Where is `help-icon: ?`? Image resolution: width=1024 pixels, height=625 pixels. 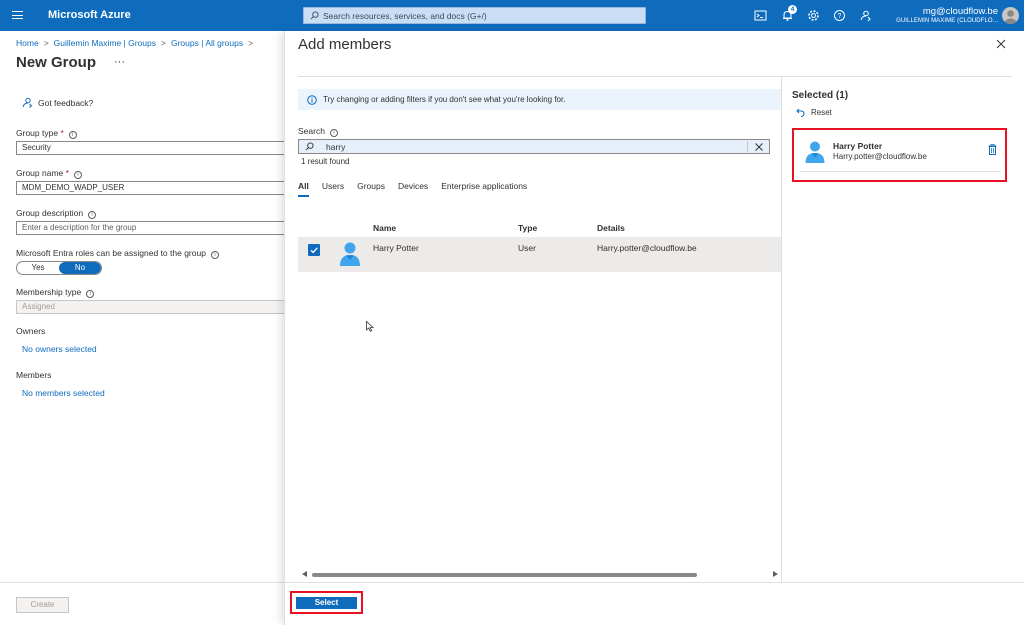 help-icon: ? is located at coordinates (839, 15).